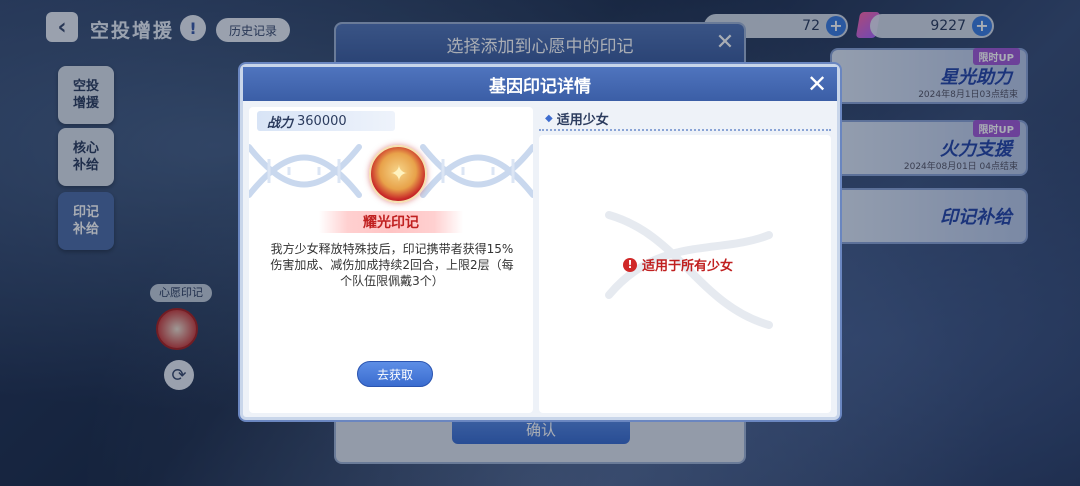 The image size is (1080, 486). I want to click on power-chip: 战力 360000, so click(326, 121).